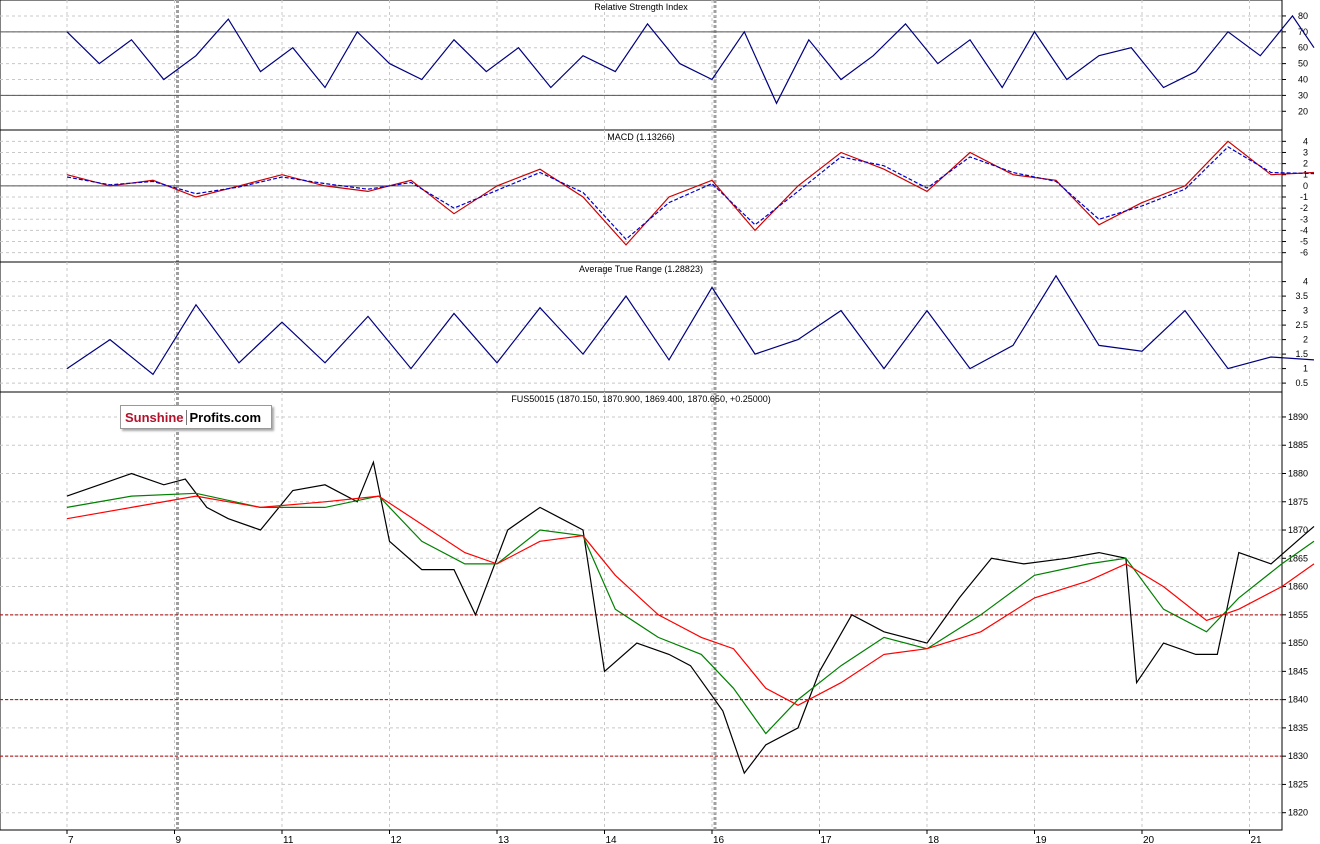 The width and height of the screenshot is (1320, 844). Describe the element at coordinates (1304, 197) in the screenshot. I see `y-tick-label: -1` at that location.